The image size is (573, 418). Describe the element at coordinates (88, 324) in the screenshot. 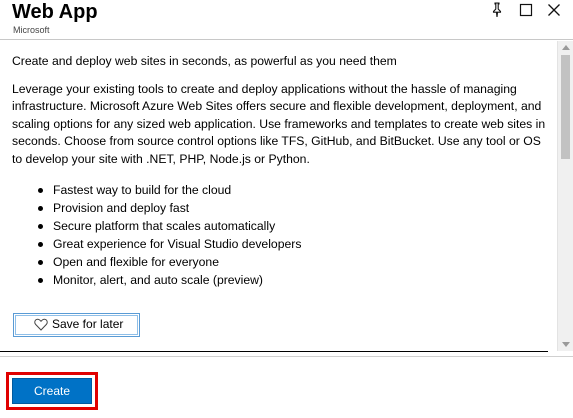

I see `save-for-later-label: Save for later` at that location.